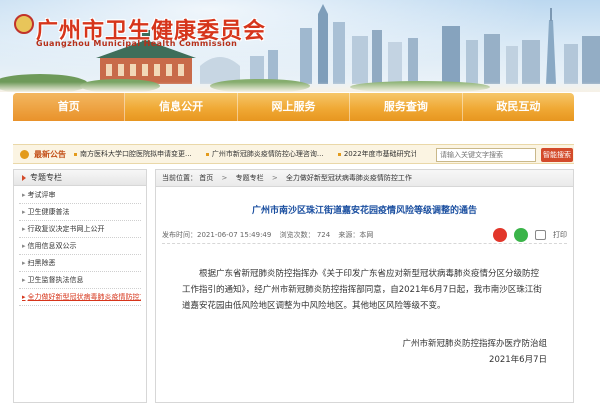 This screenshot has height=403, width=600. I want to click on sidebar-item-crime: ▸ 扫黑除恶, so click(80, 263).